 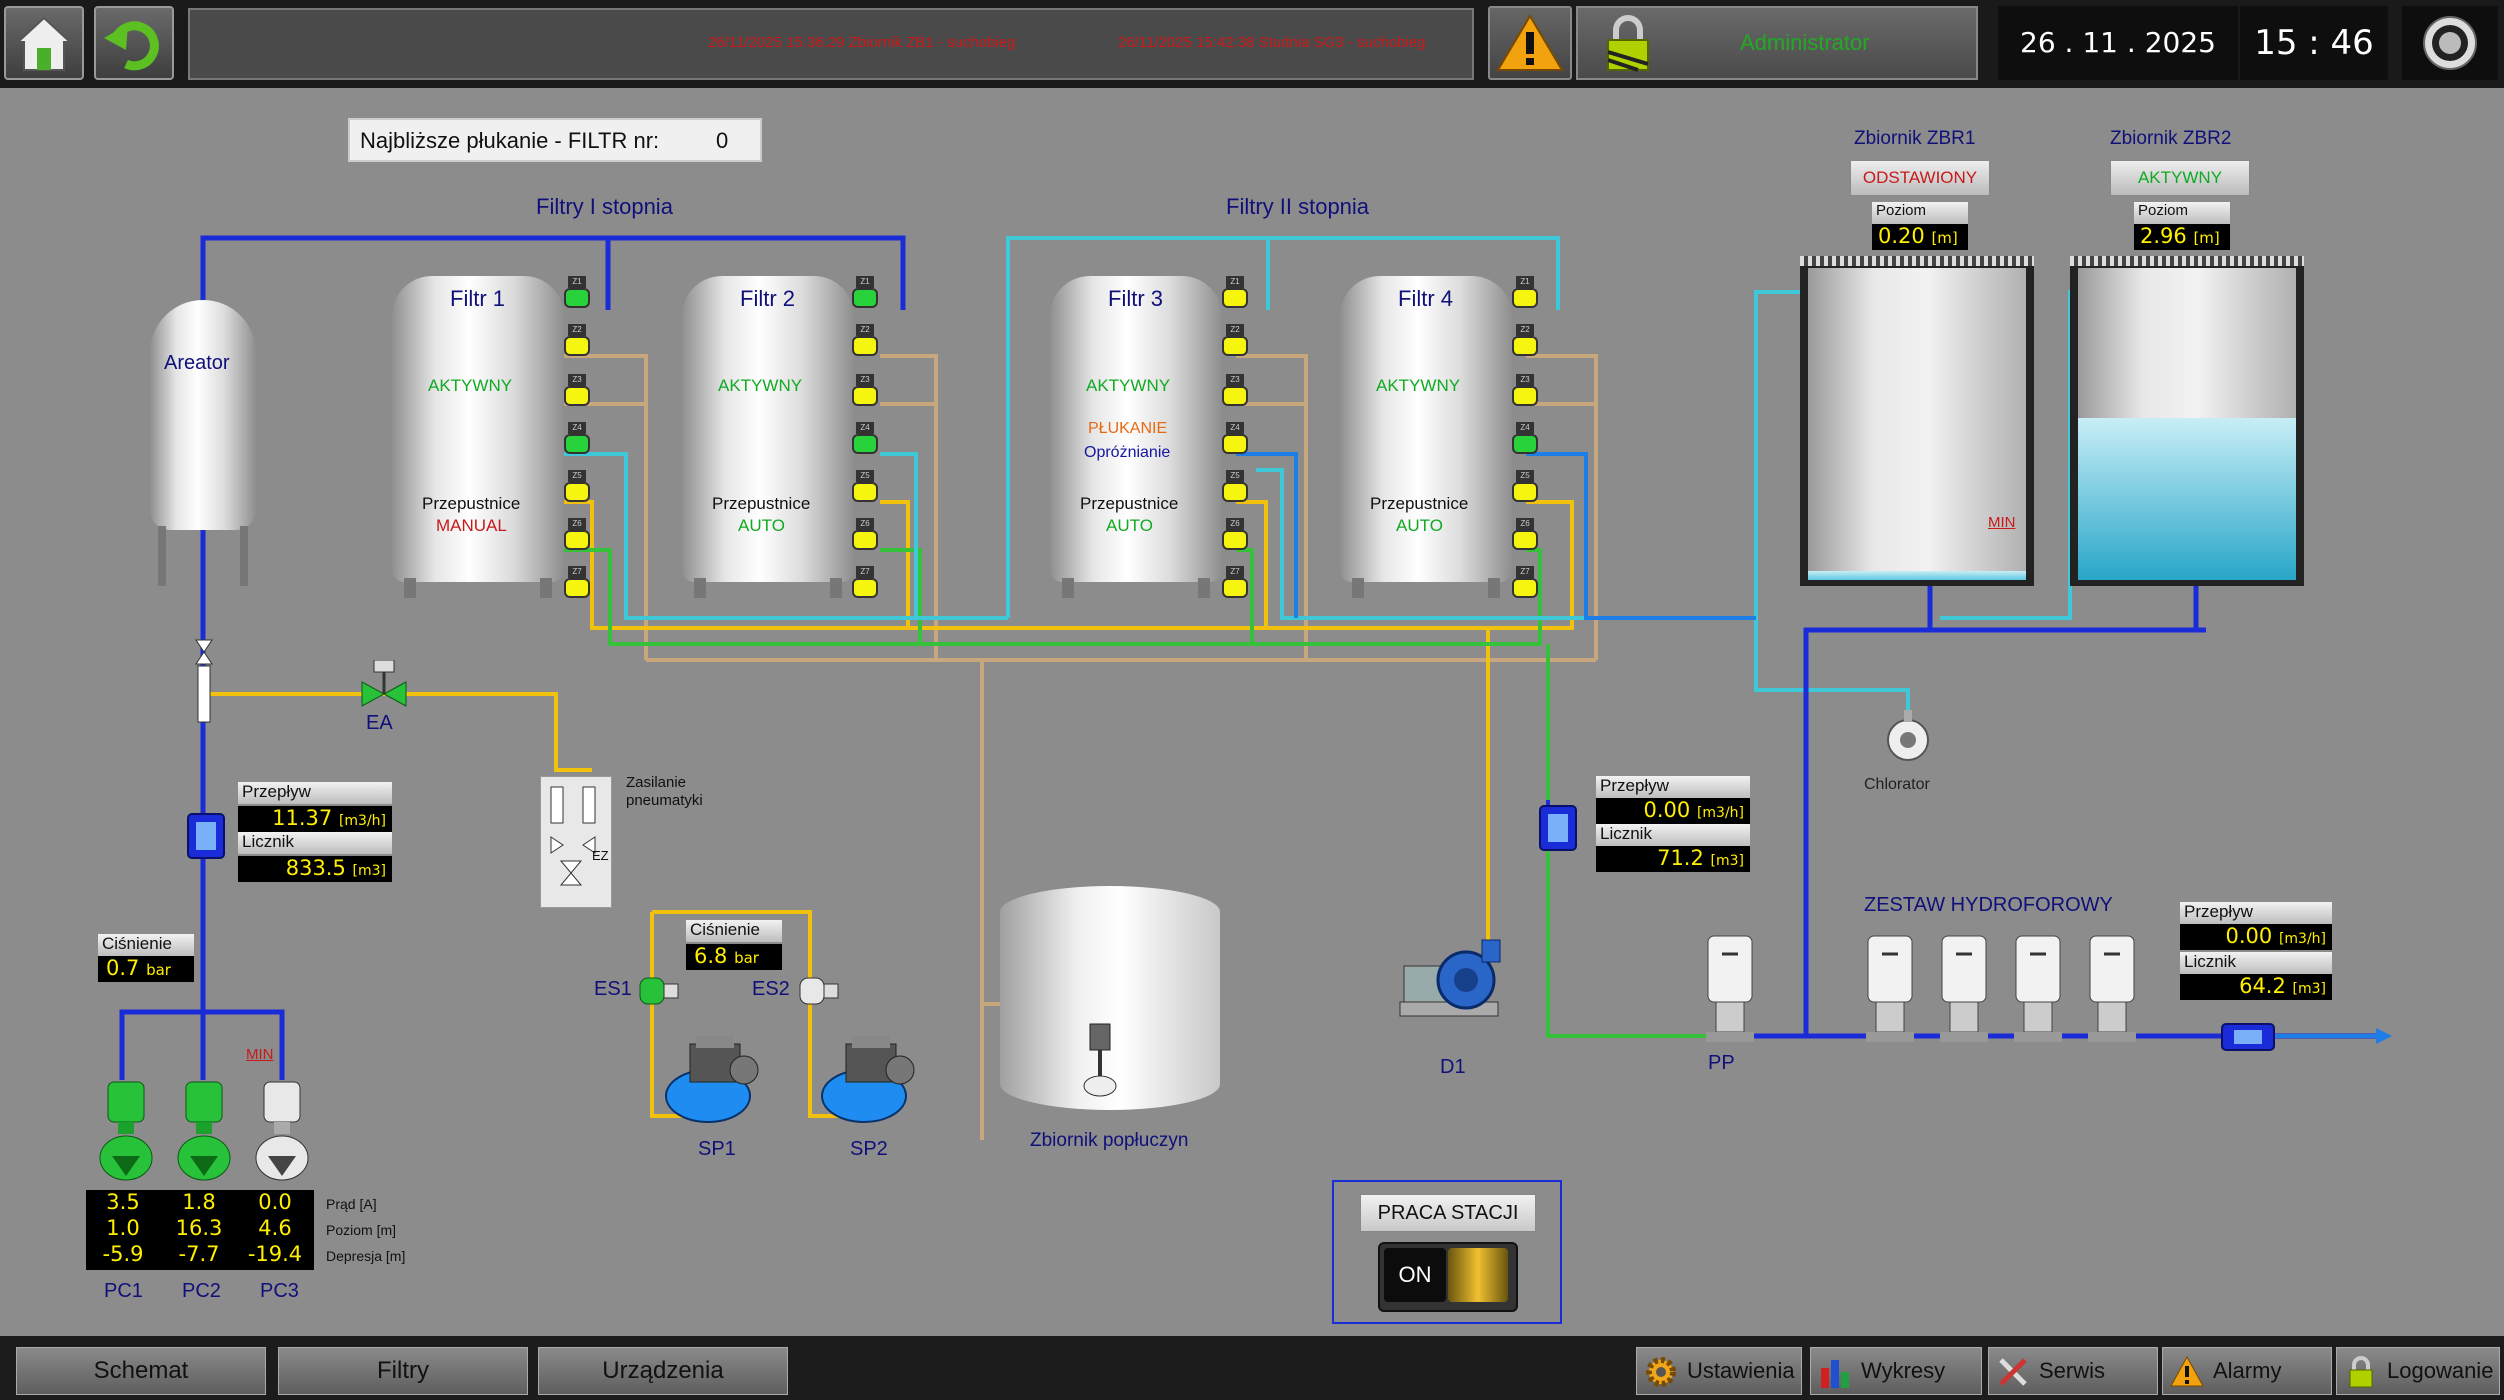 What do you see at coordinates (1901, 236) in the screenshot?
I see `tank-zbr1-level: 0.20` at bounding box center [1901, 236].